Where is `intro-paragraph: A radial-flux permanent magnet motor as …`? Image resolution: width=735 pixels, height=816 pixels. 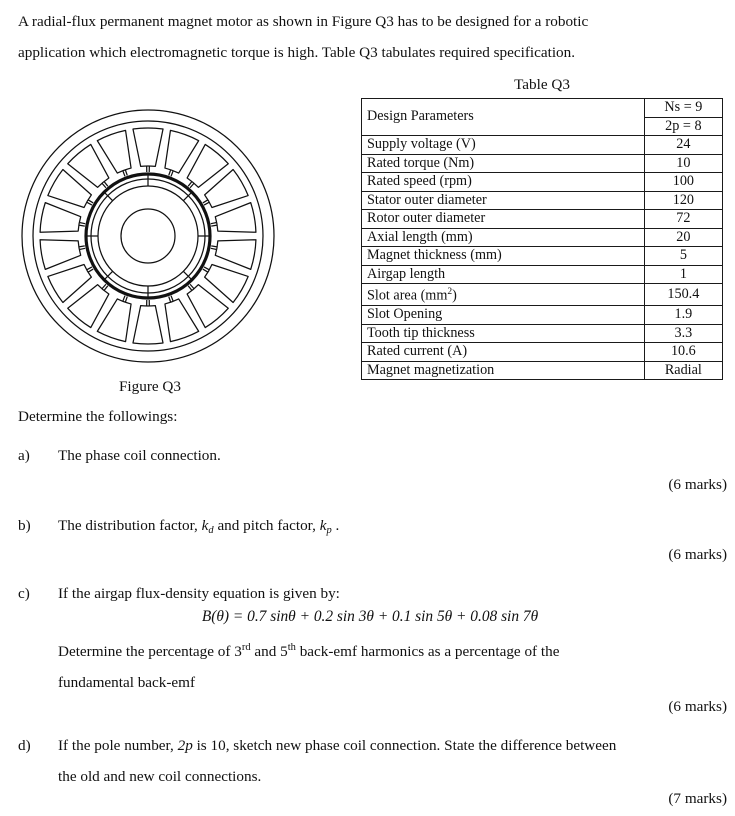
intro-paragraph: A radial-flux permanent magnet motor as … is located at coordinates (370, 37).